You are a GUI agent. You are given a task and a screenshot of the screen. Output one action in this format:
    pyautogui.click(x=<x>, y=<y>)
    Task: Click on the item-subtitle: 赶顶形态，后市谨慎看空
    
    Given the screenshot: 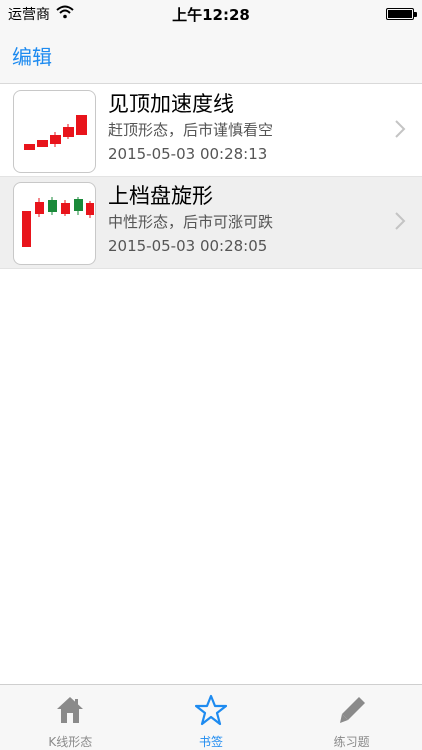 What is the action you would take?
    pyautogui.click(x=191, y=130)
    